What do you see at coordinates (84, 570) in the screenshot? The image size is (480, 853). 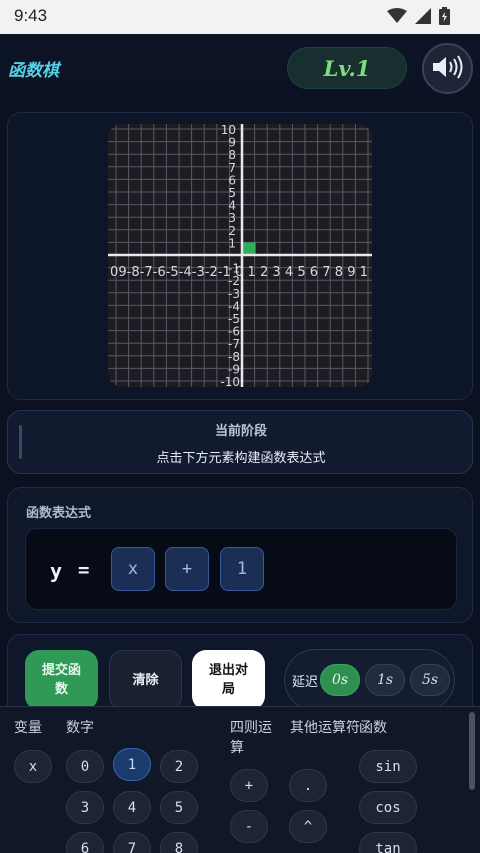 I see `expression-equals: =` at bounding box center [84, 570].